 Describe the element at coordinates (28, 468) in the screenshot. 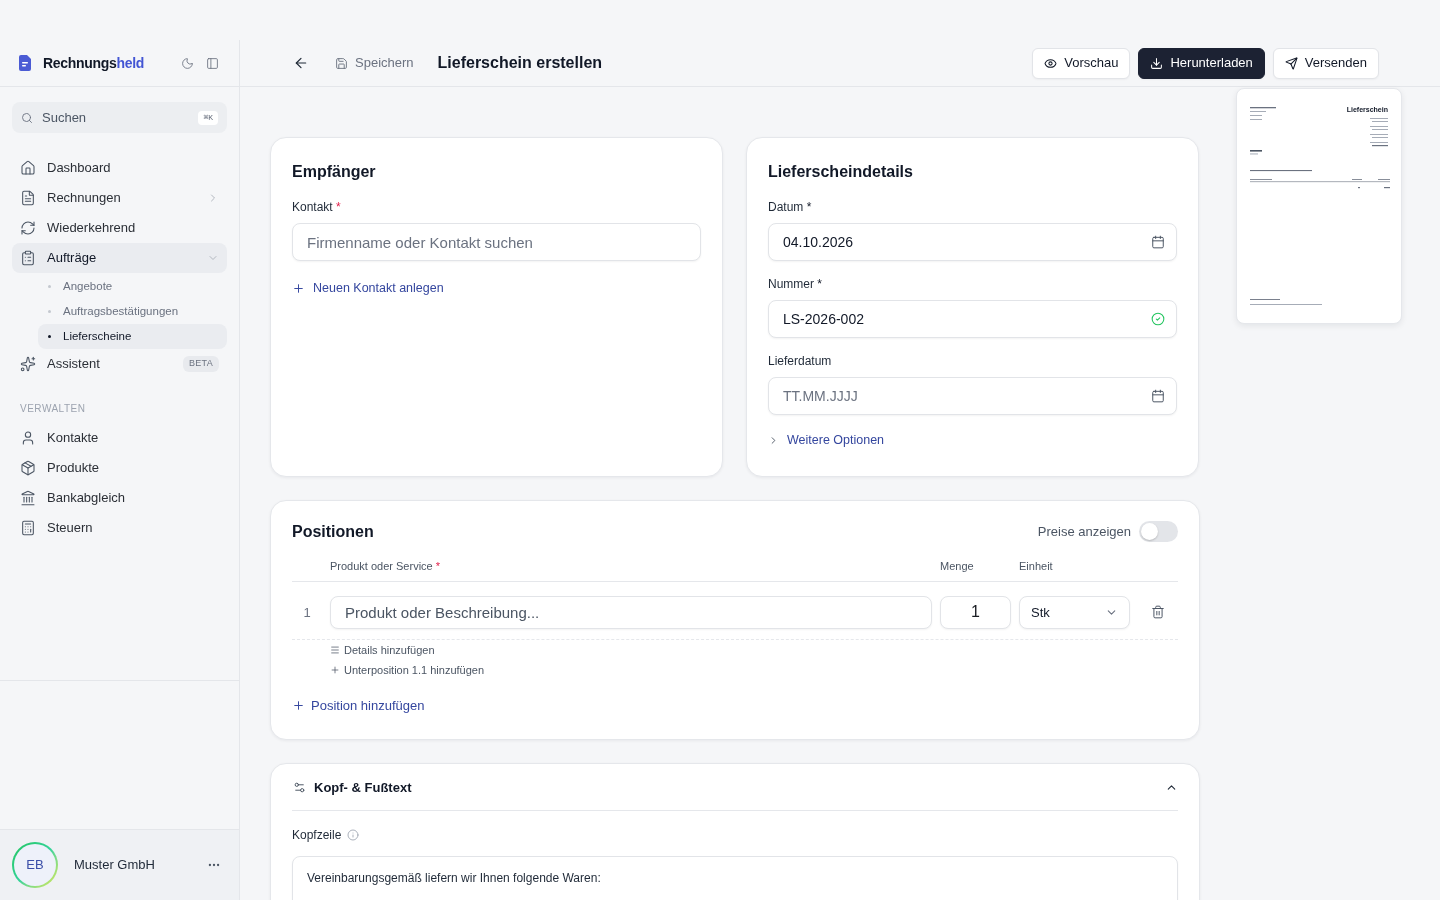

I see `package-icon` at that location.